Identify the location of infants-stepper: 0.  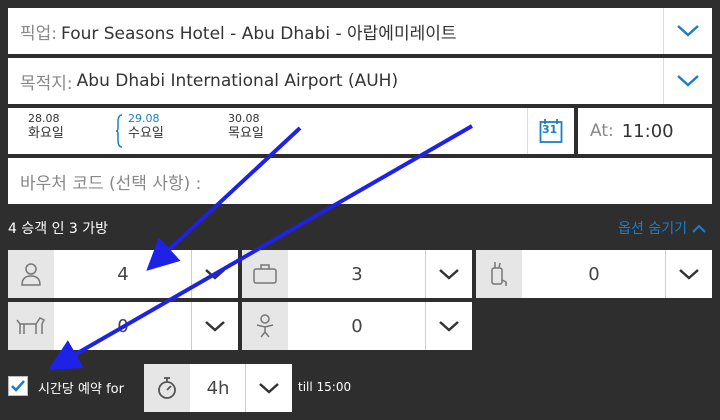
(357, 326).